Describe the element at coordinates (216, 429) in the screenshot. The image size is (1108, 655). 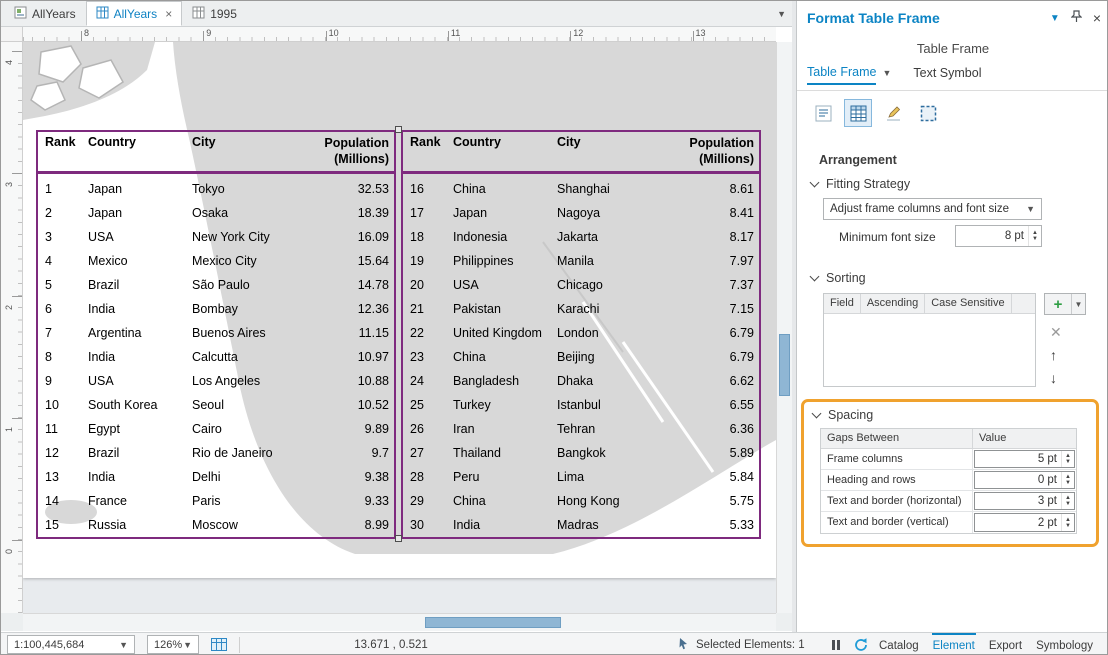
I see `table-row: 11 Egypt Cairo 9.89` at that location.